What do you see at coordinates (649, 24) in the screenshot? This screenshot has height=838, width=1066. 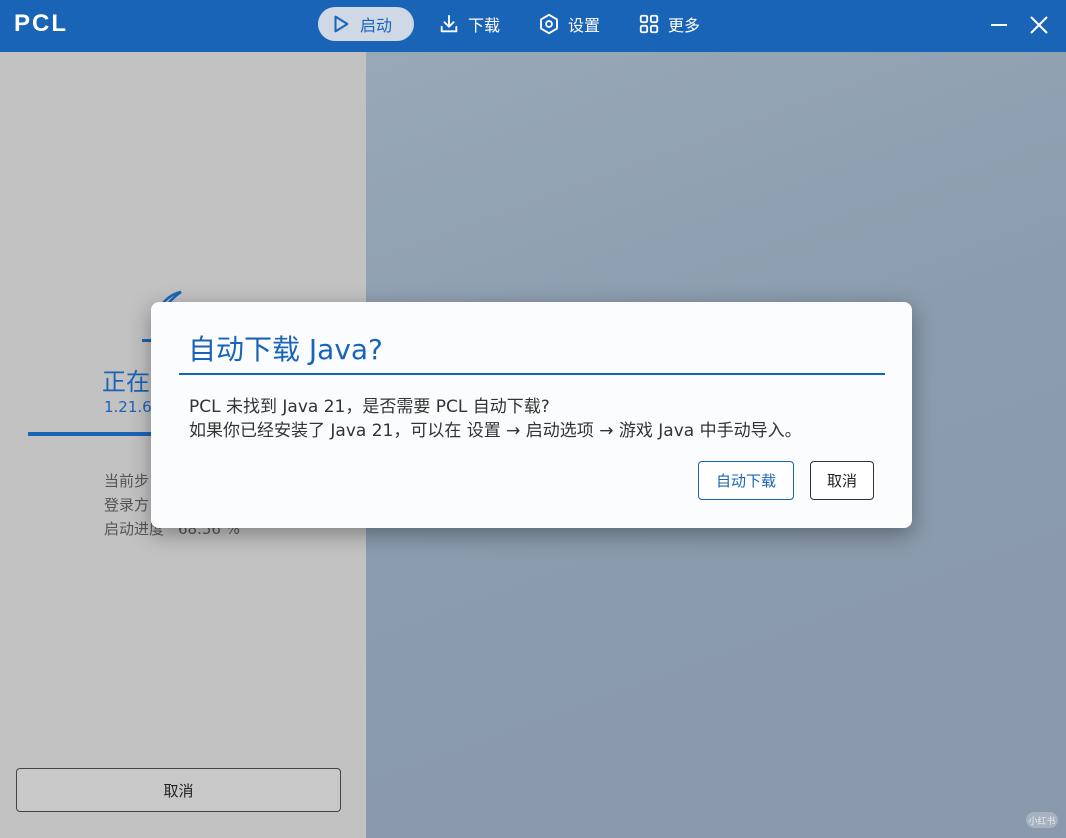 I see `grid-icon` at bounding box center [649, 24].